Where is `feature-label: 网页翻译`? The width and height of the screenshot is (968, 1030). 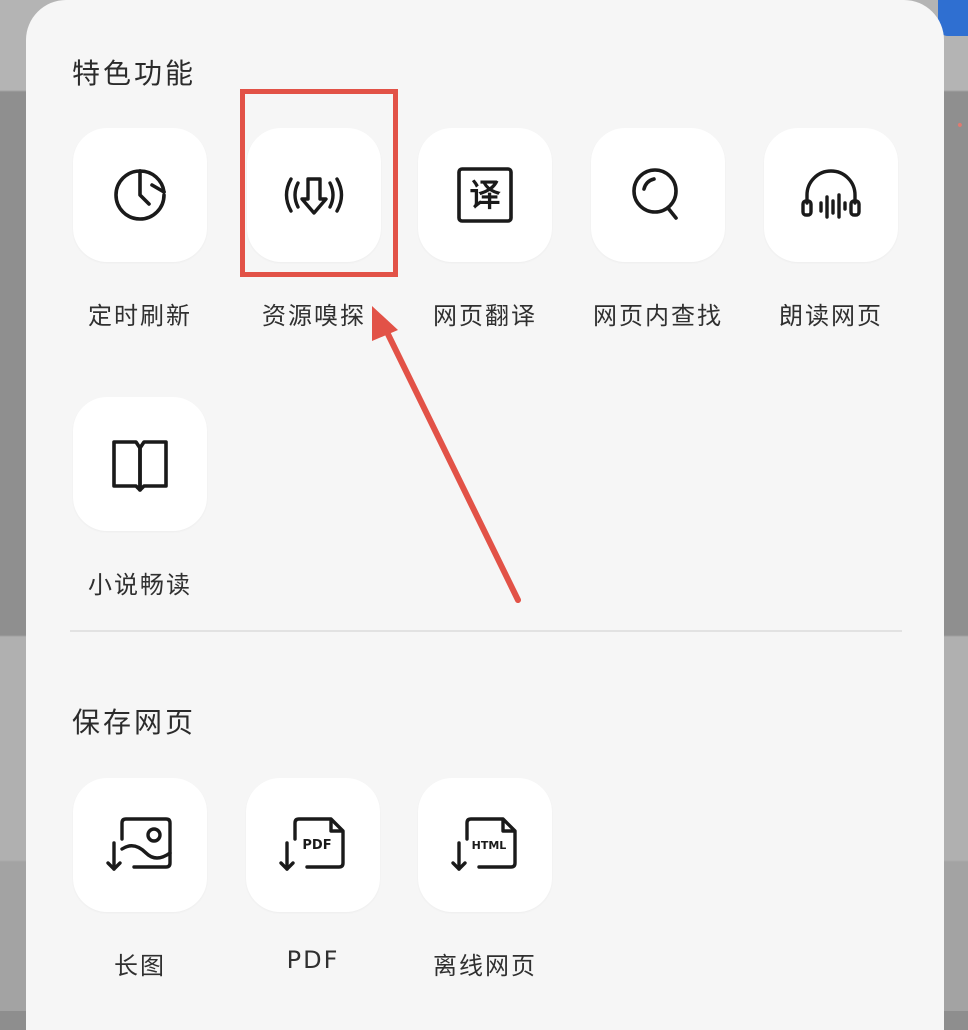
feature-label: 网页翻译 is located at coordinates (485, 316).